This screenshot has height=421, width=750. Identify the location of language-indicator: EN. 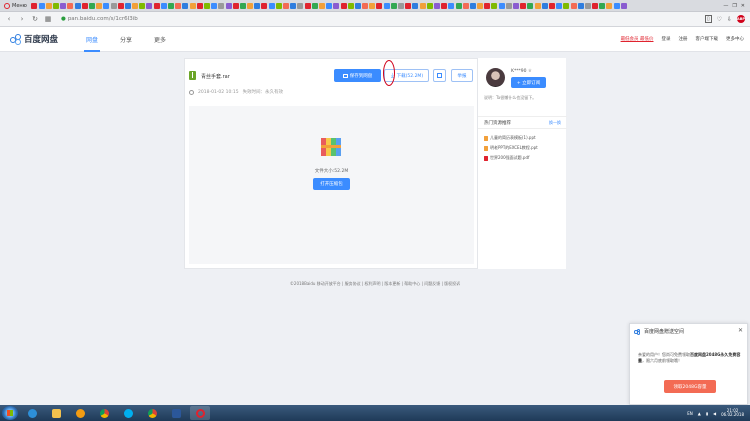
(690, 413).